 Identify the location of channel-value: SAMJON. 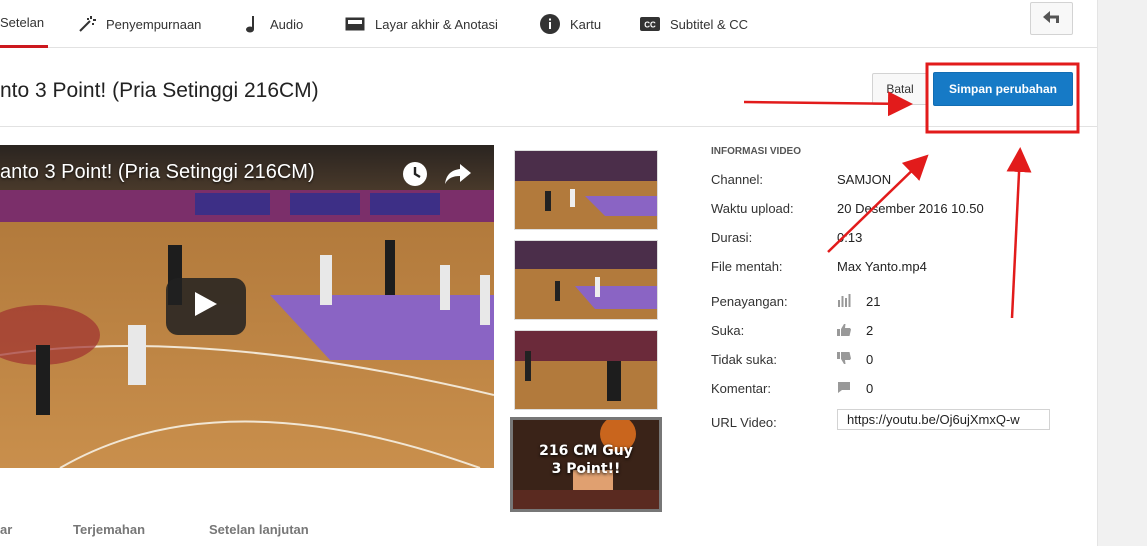
(864, 179).